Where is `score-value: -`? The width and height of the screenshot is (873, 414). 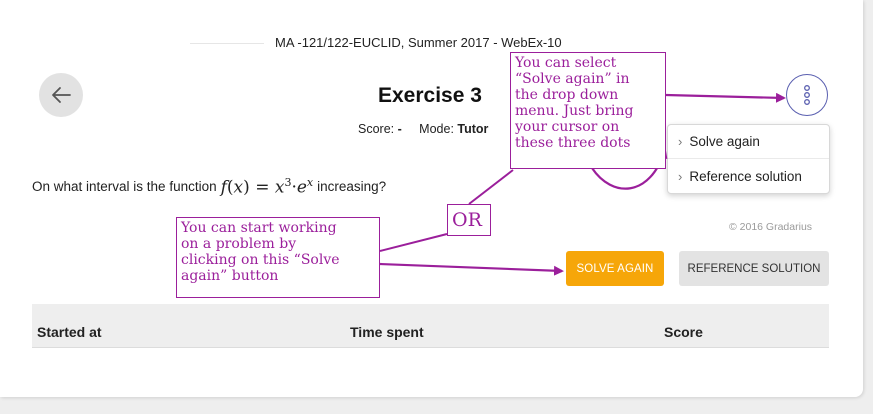 score-value: - is located at coordinates (399, 129).